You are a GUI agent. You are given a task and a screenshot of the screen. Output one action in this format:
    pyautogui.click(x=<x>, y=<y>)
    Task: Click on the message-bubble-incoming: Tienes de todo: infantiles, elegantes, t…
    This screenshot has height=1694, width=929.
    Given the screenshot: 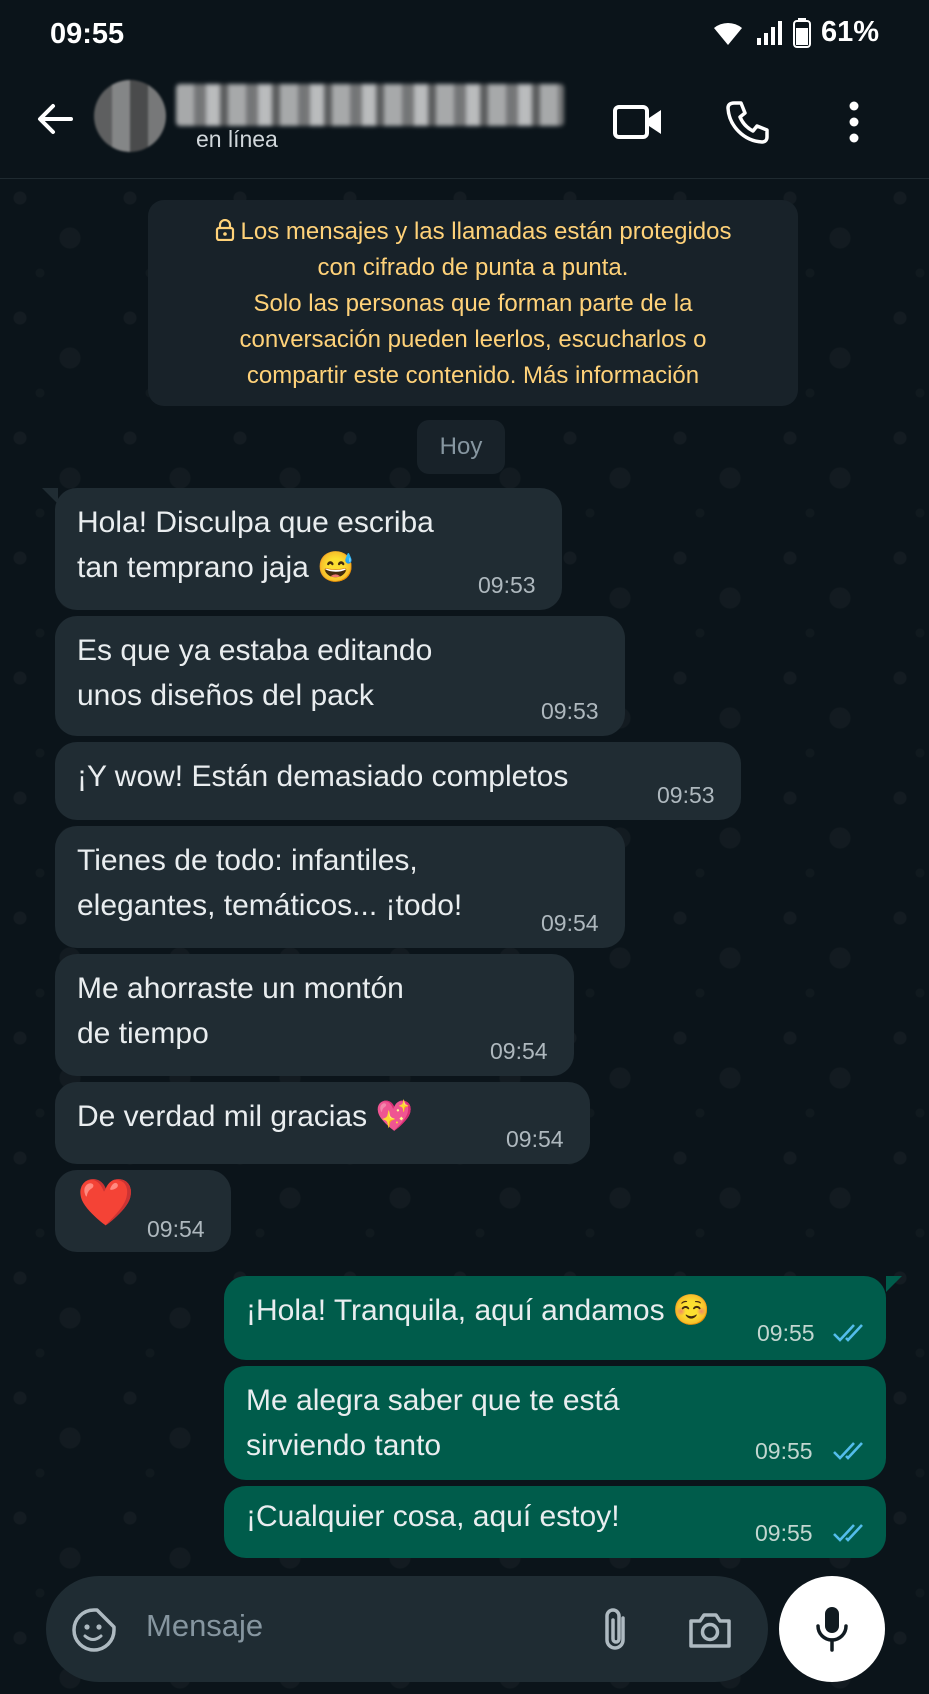 What is the action you would take?
    pyautogui.click(x=340, y=887)
    